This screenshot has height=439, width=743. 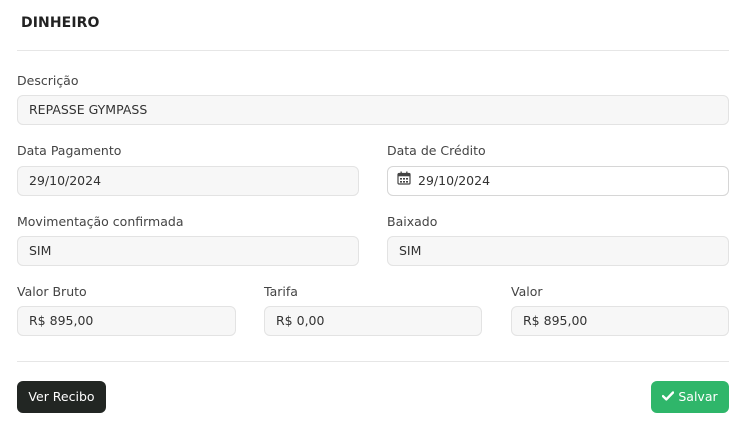 What do you see at coordinates (454, 180) in the screenshot?
I see `data-credito-value: 29/10/2024` at bounding box center [454, 180].